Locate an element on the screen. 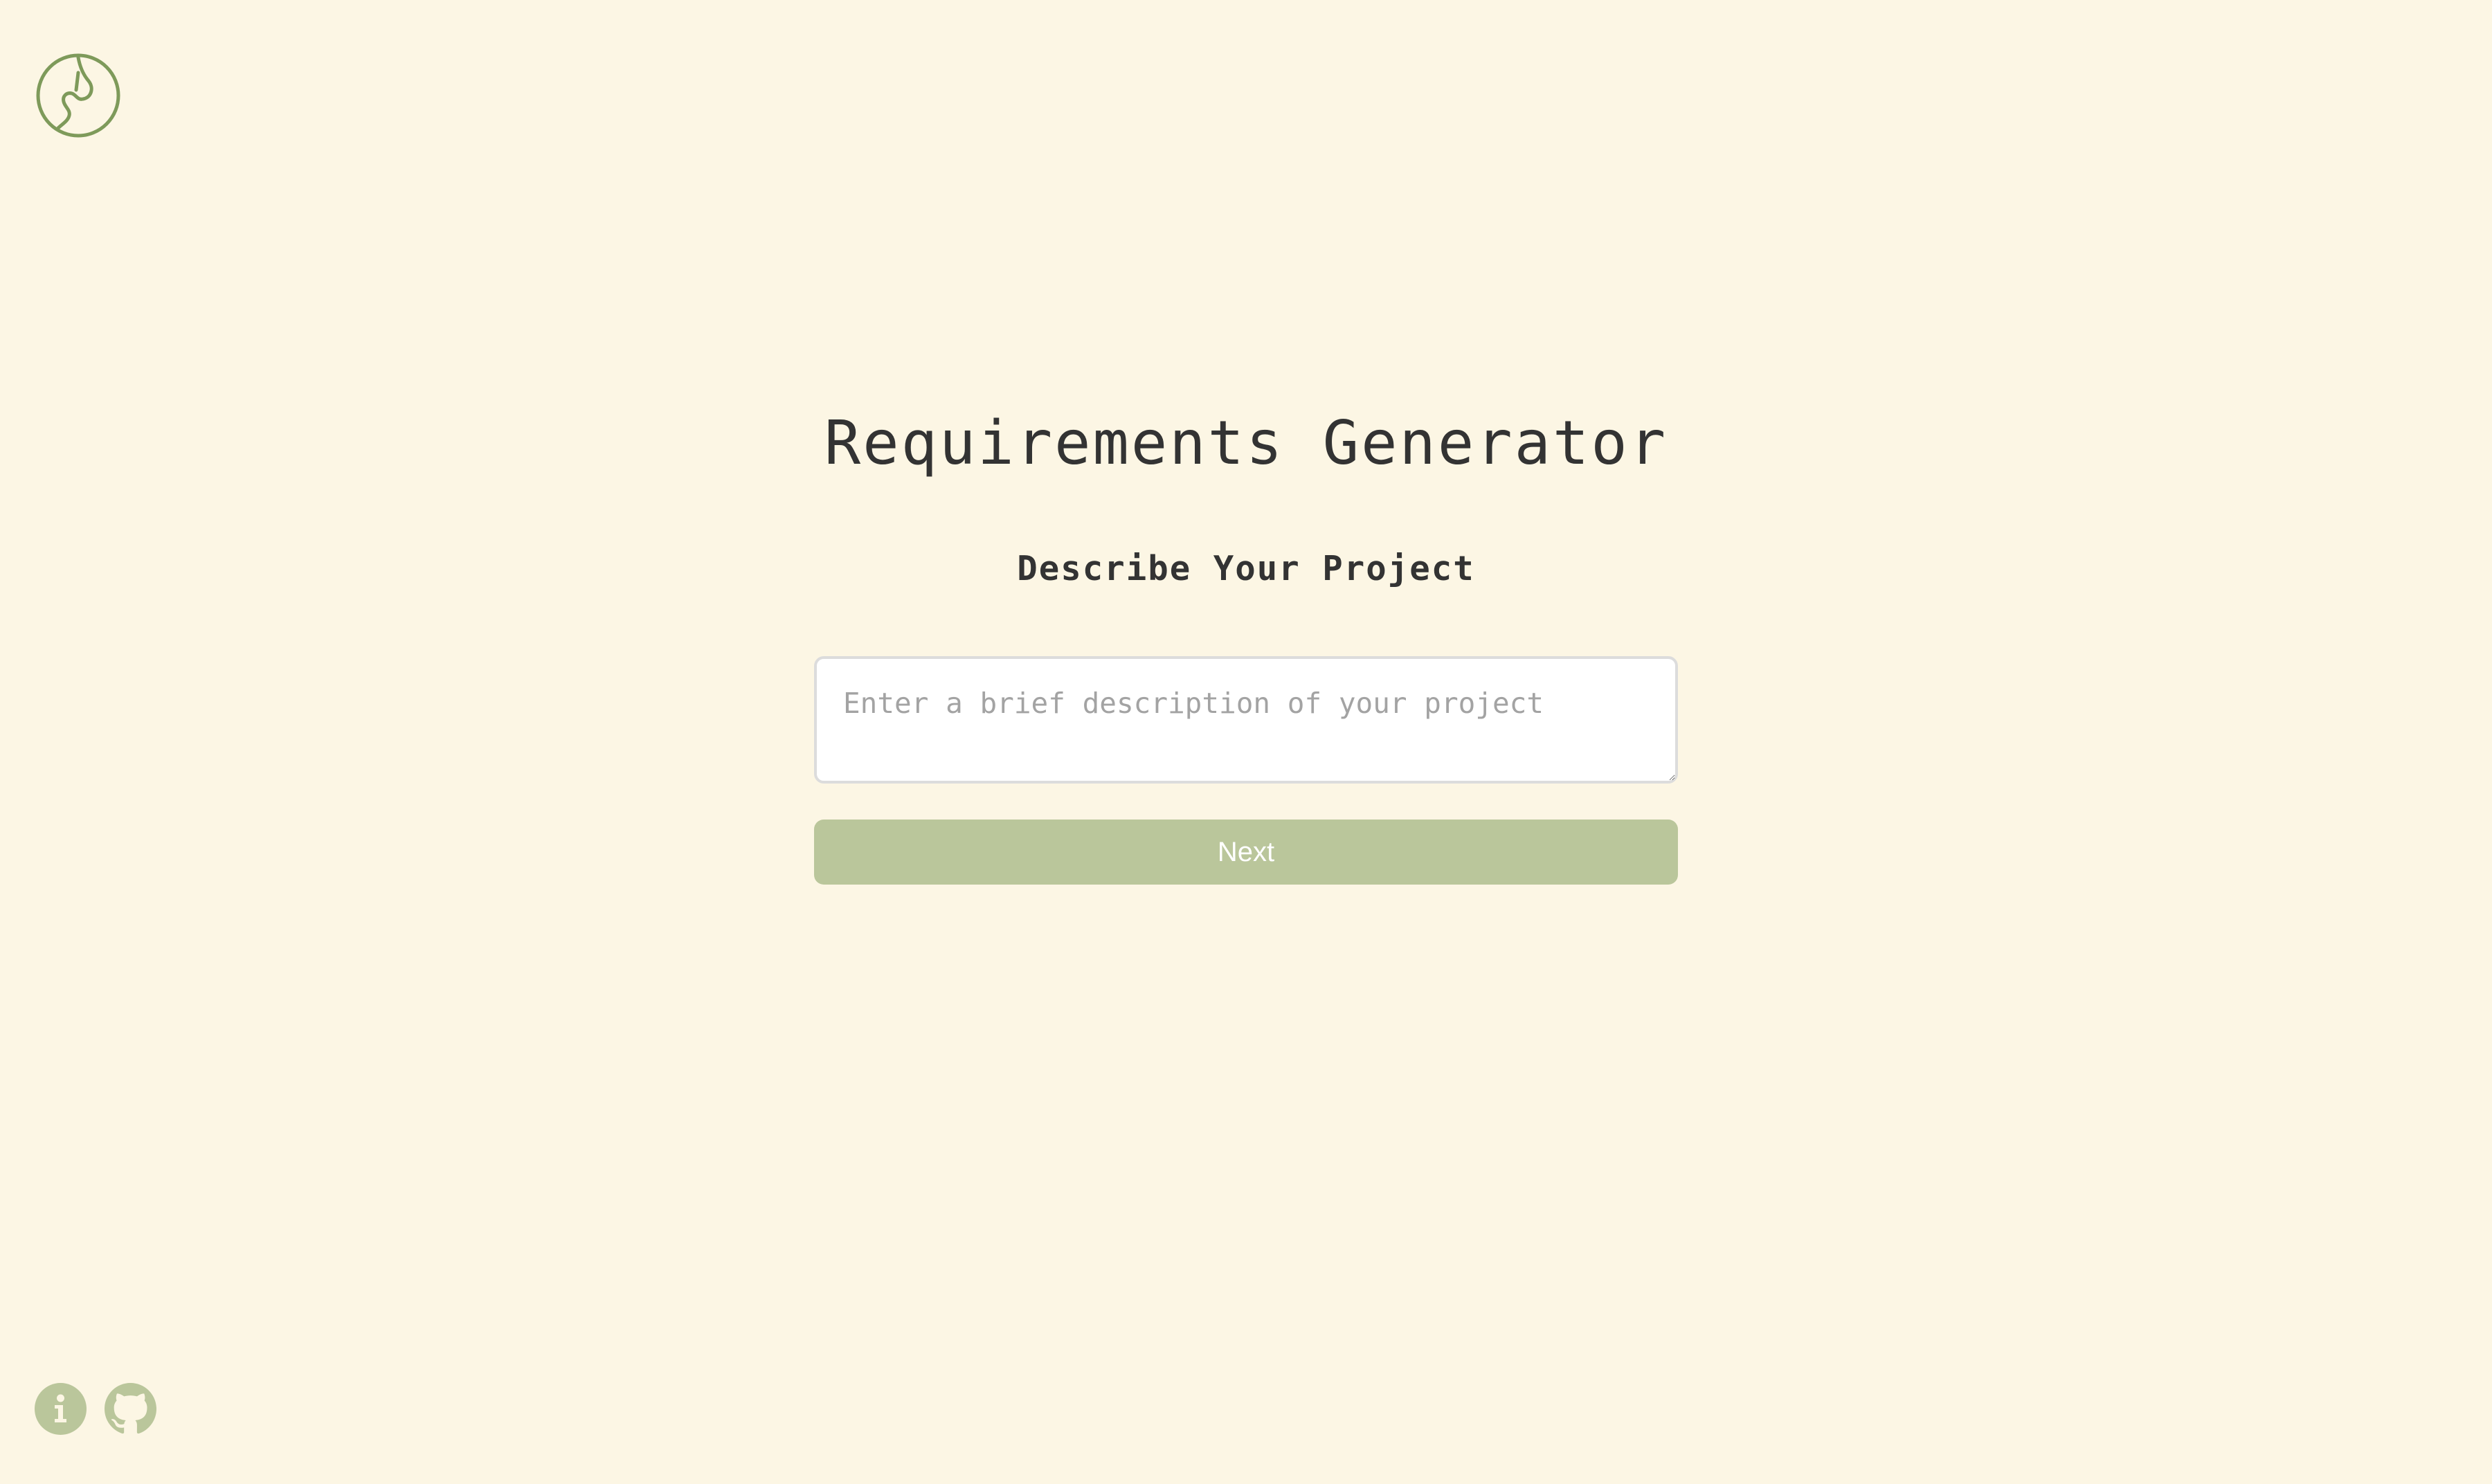 This screenshot has height=1484, width=2492. next-button: Next is located at coordinates (1246, 853).